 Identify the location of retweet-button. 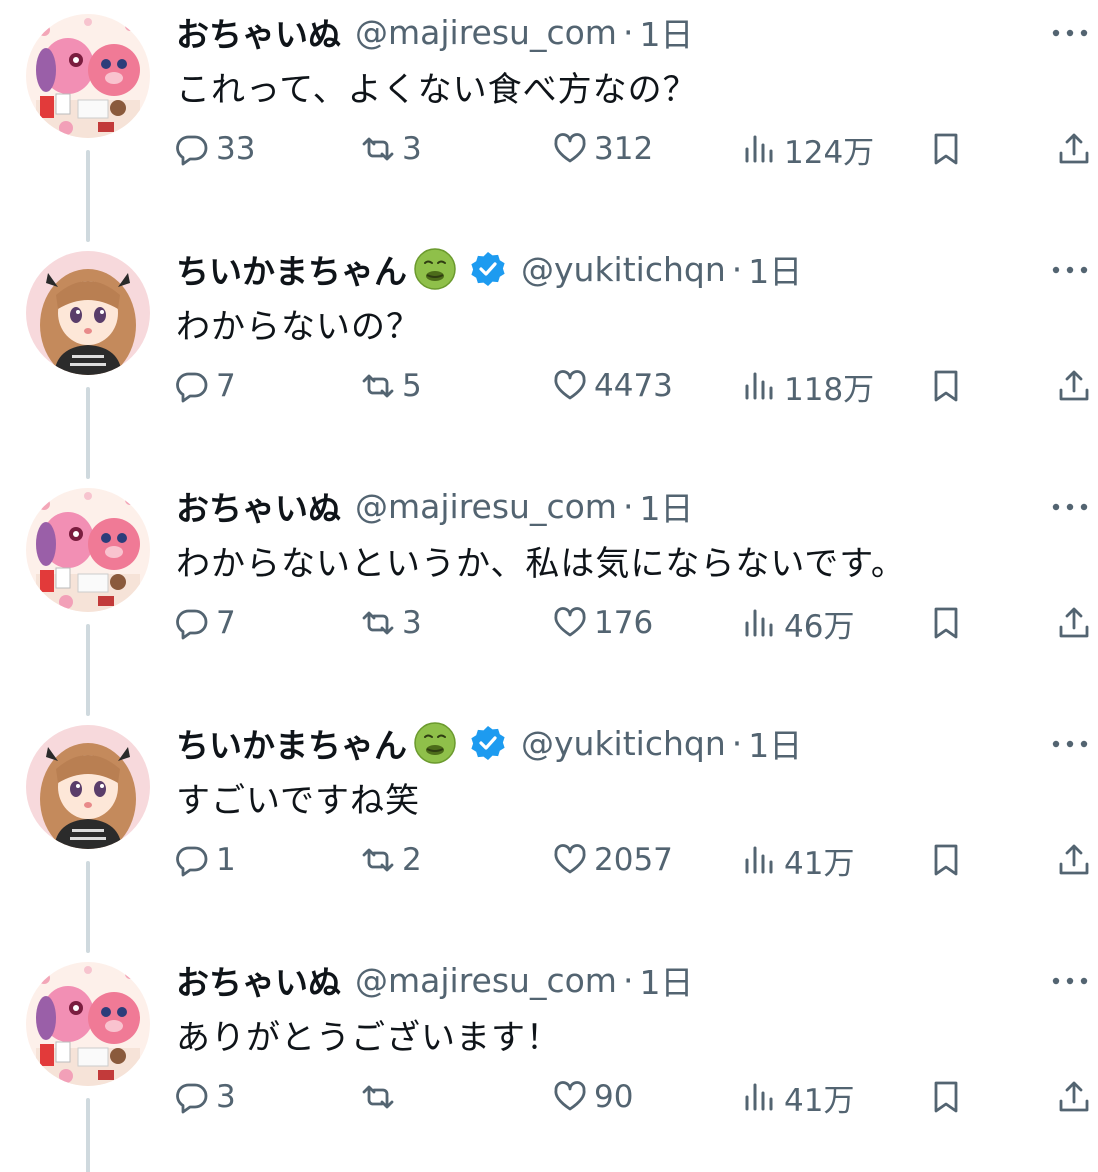
(381, 1097).